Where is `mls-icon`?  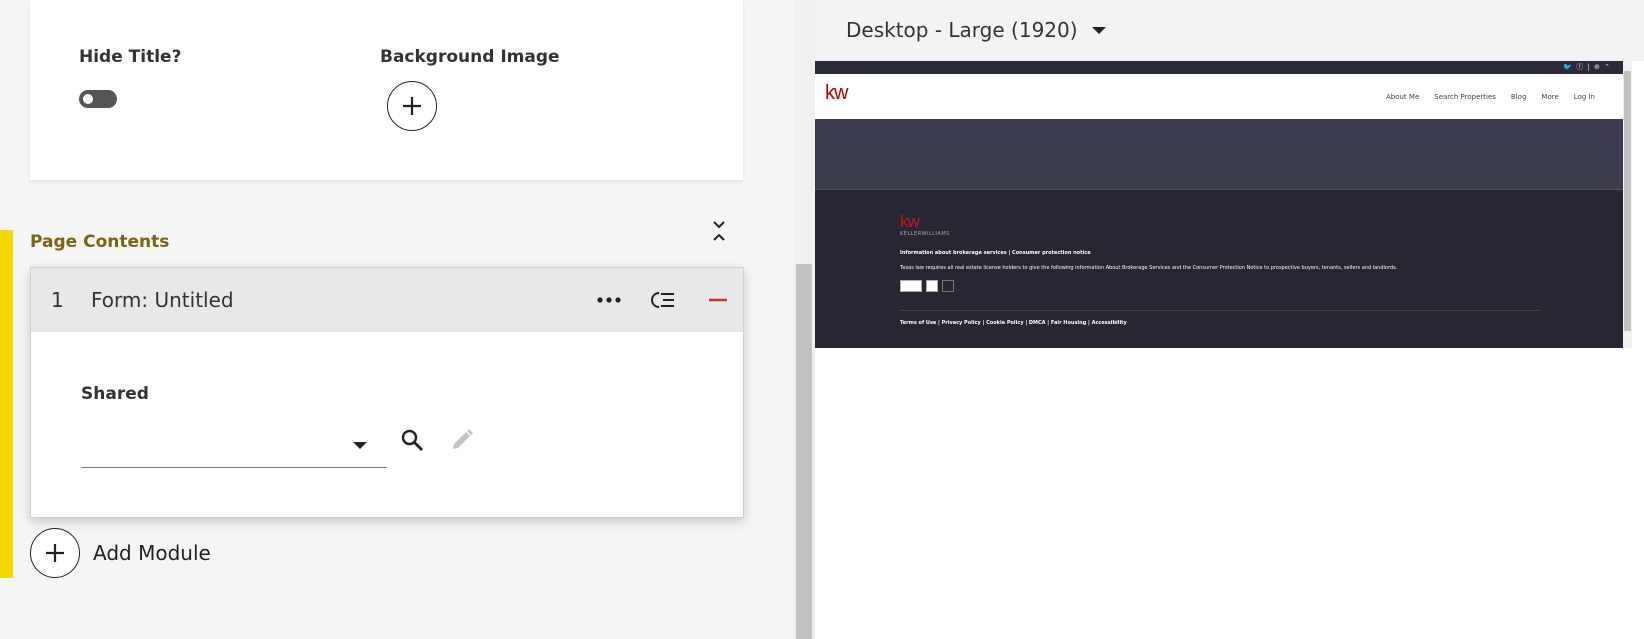 mls-icon is located at coordinates (948, 286).